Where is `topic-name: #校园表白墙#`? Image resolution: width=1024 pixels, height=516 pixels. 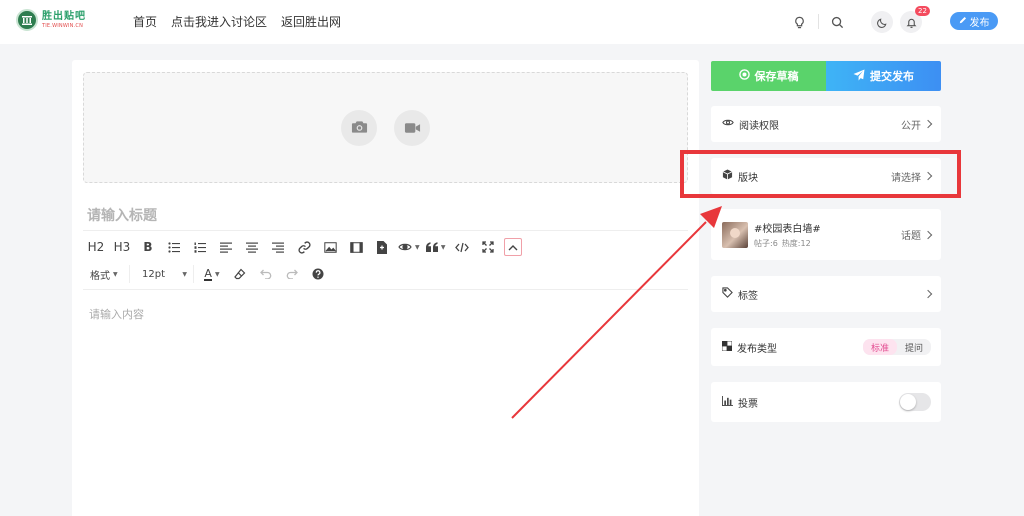
topic-name: #校园表白墙# is located at coordinates (787, 229).